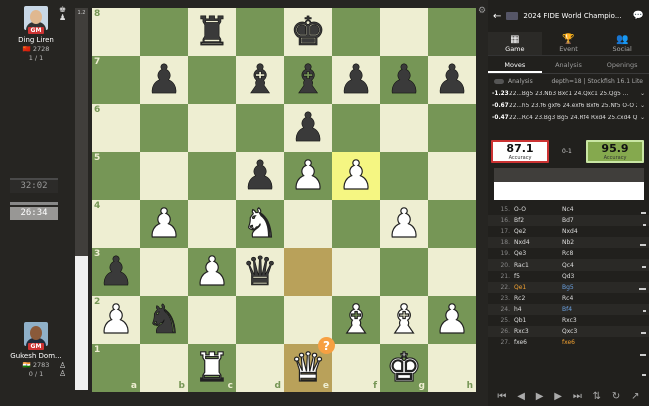 The height and width of the screenshot is (406, 649). I want to click on square-b6, so click(164, 128).